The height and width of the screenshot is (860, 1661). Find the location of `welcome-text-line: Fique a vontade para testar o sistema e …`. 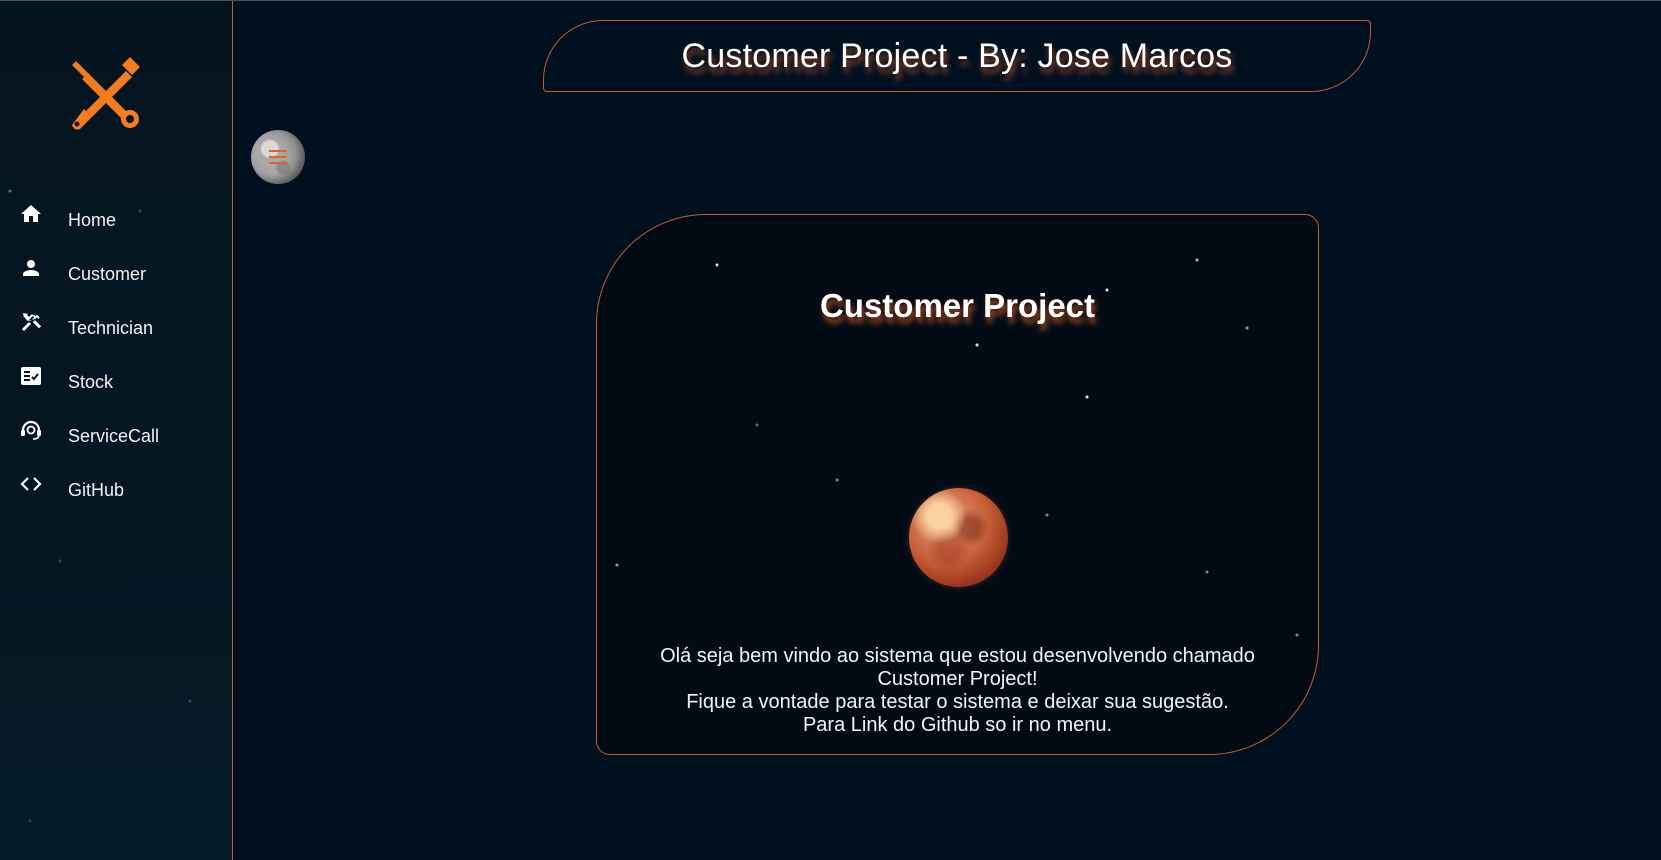

welcome-text-line: Fique a vontade para testar o sistema e … is located at coordinates (957, 702).